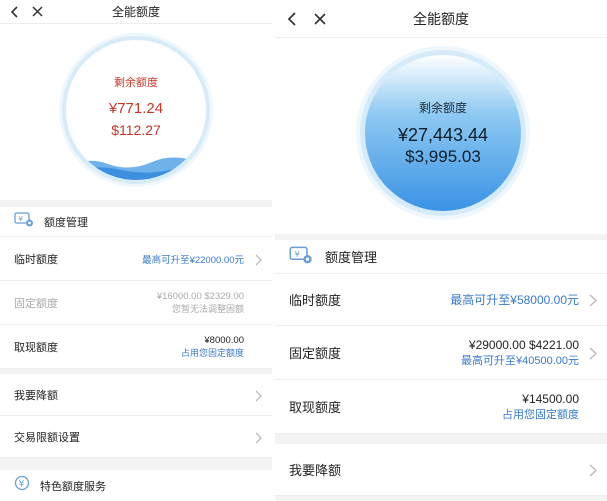 The height and width of the screenshot is (501, 607). What do you see at coordinates (441, 407) in the screenshot?
I see `cash-quota-row: 取现额度 ¥14500.00 占用您固定额度` at bounding box center [441, 407].